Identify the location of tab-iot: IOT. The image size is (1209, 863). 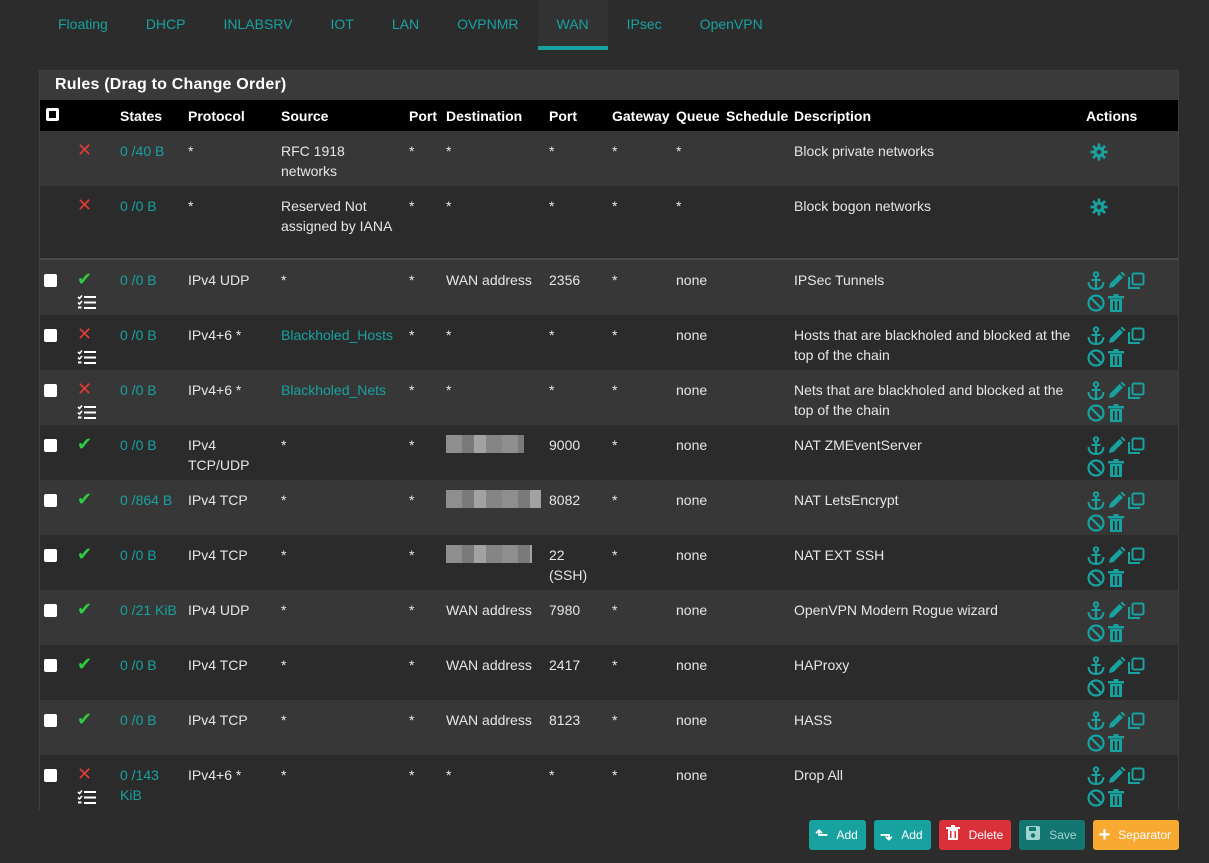
(341, 25).